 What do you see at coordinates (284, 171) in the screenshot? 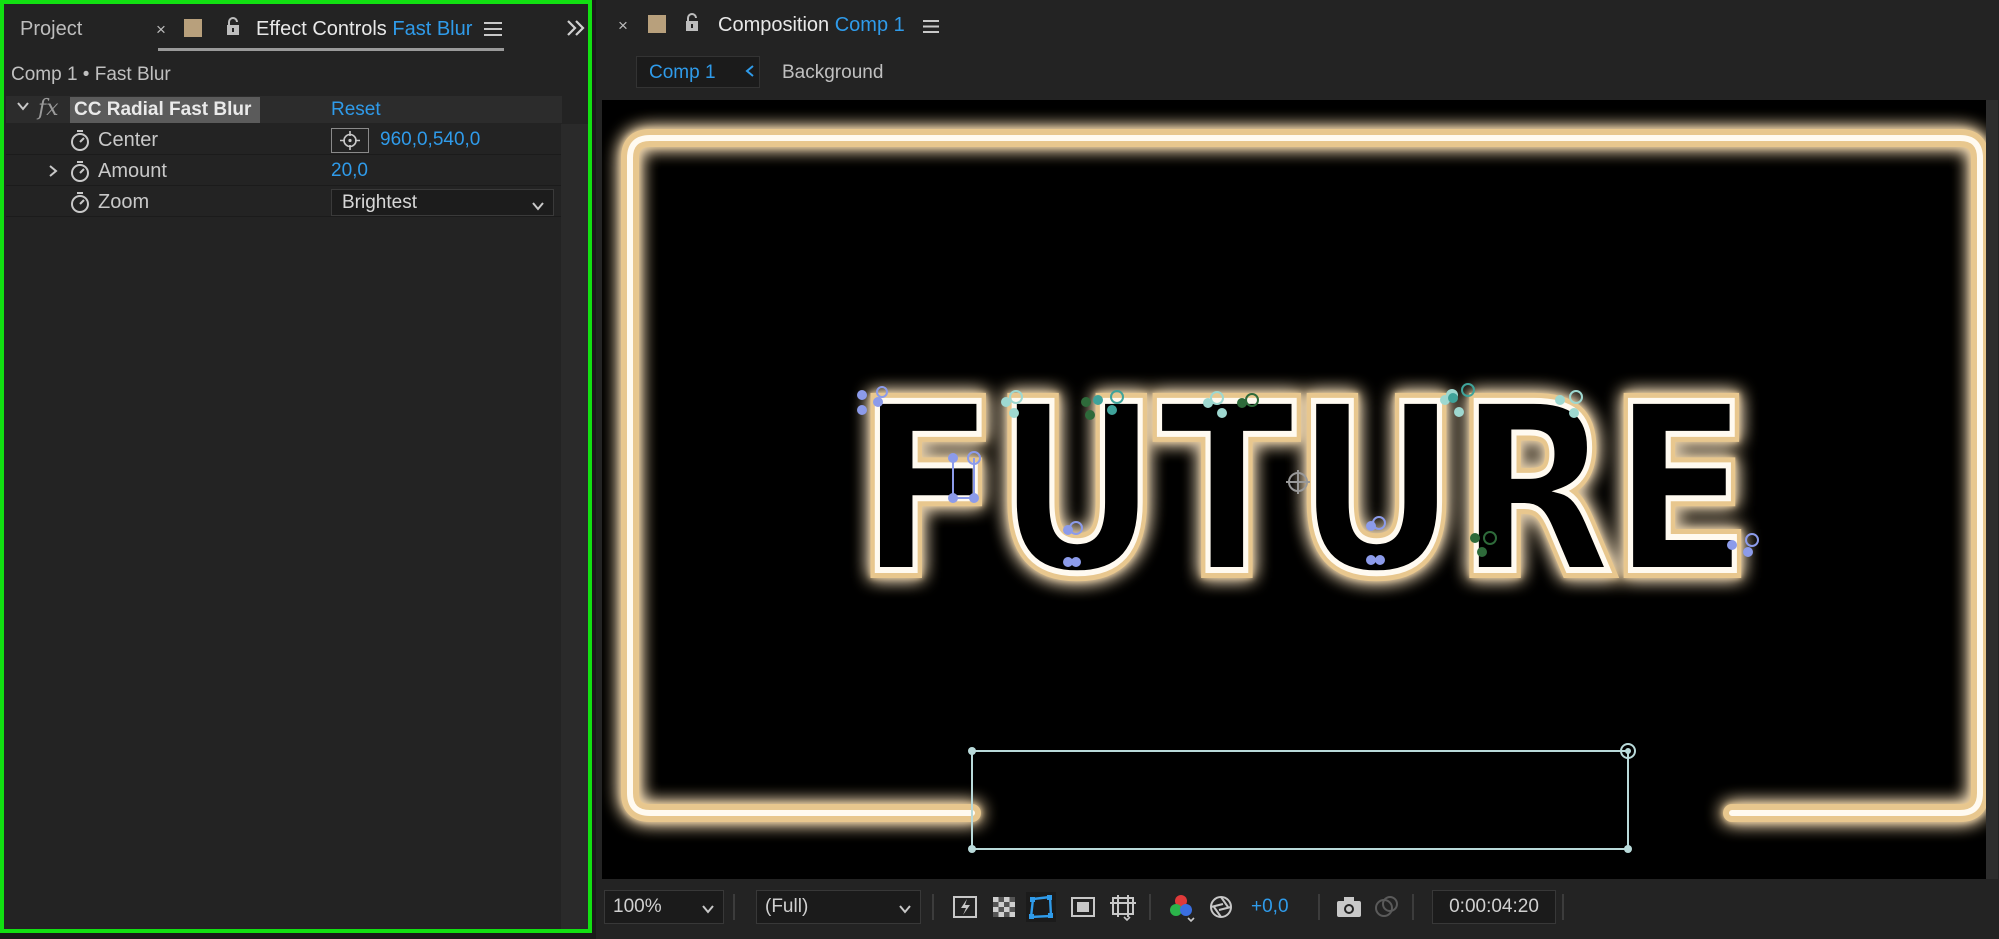
I see `property-row-amount: Amount 20,0` at bounding box center [284, 171].